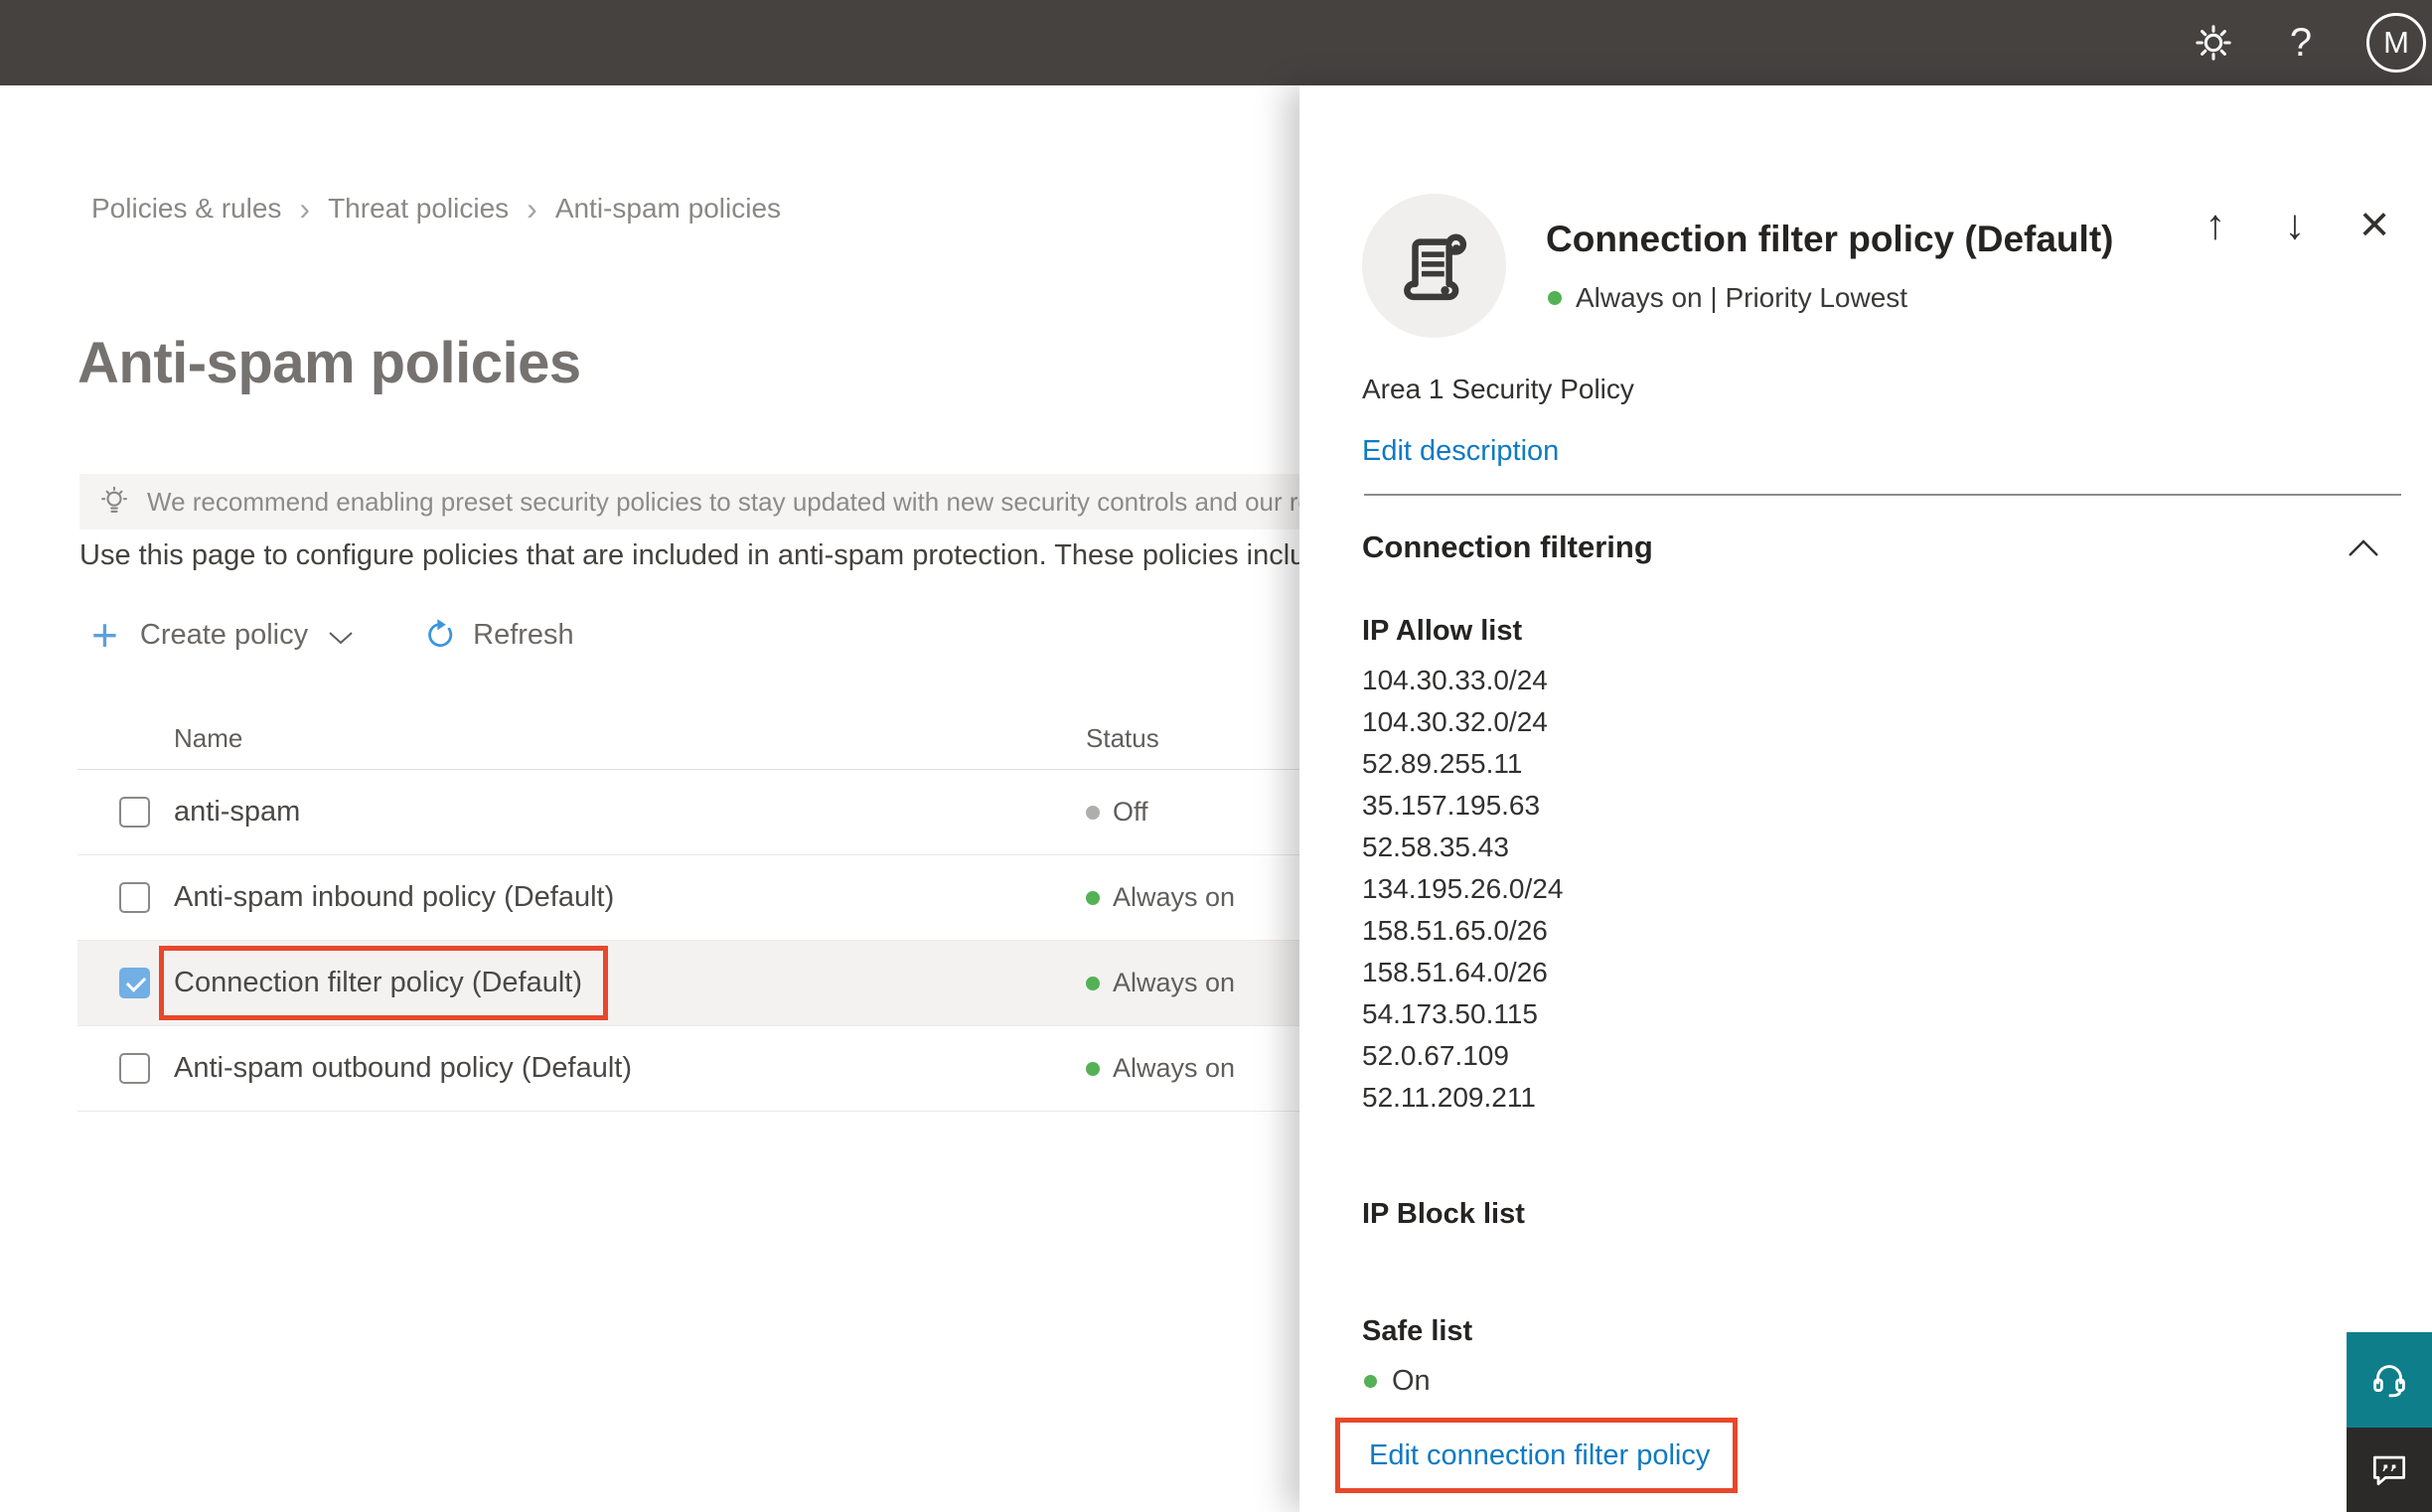 The image size is (2432, 1512). I want to click on ip-entry: 52.58.35.43, so click(1435, 847).